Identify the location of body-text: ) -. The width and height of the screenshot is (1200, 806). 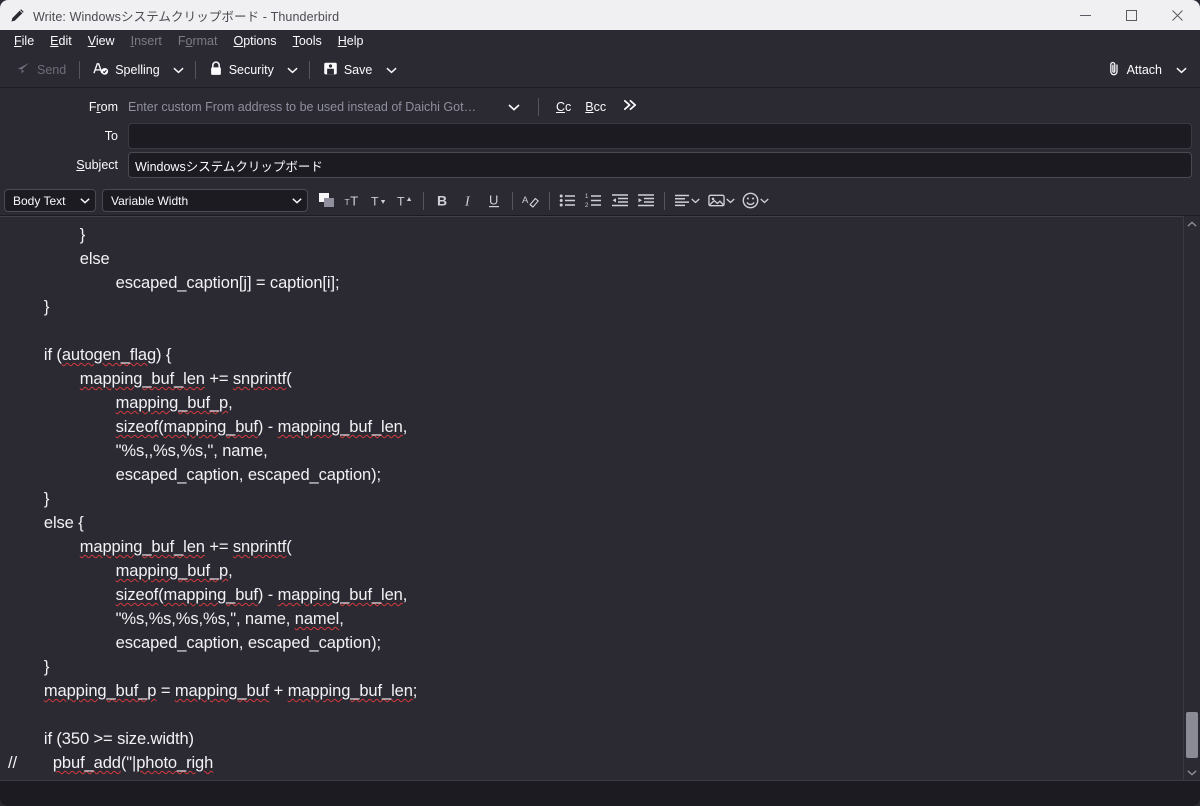
(267, 427).